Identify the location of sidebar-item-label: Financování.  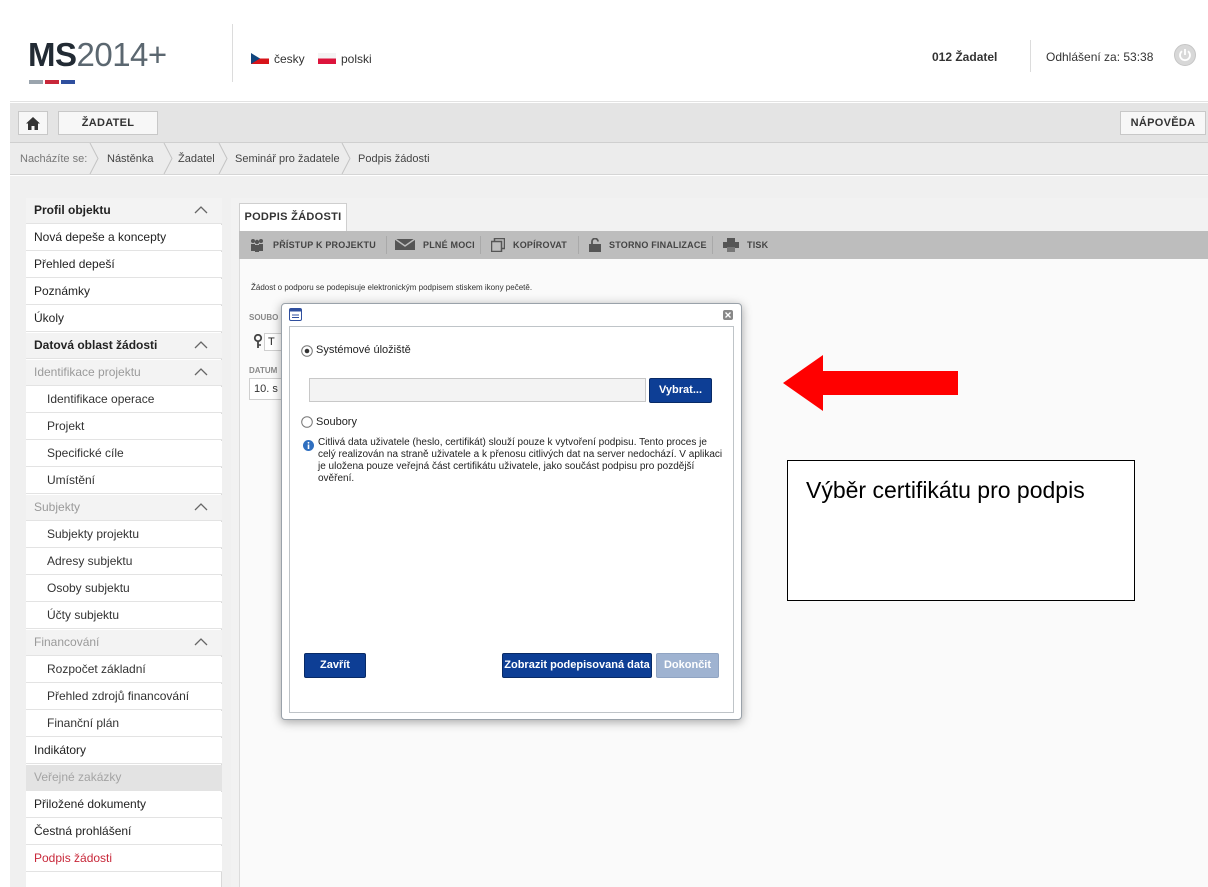
(67, 642).